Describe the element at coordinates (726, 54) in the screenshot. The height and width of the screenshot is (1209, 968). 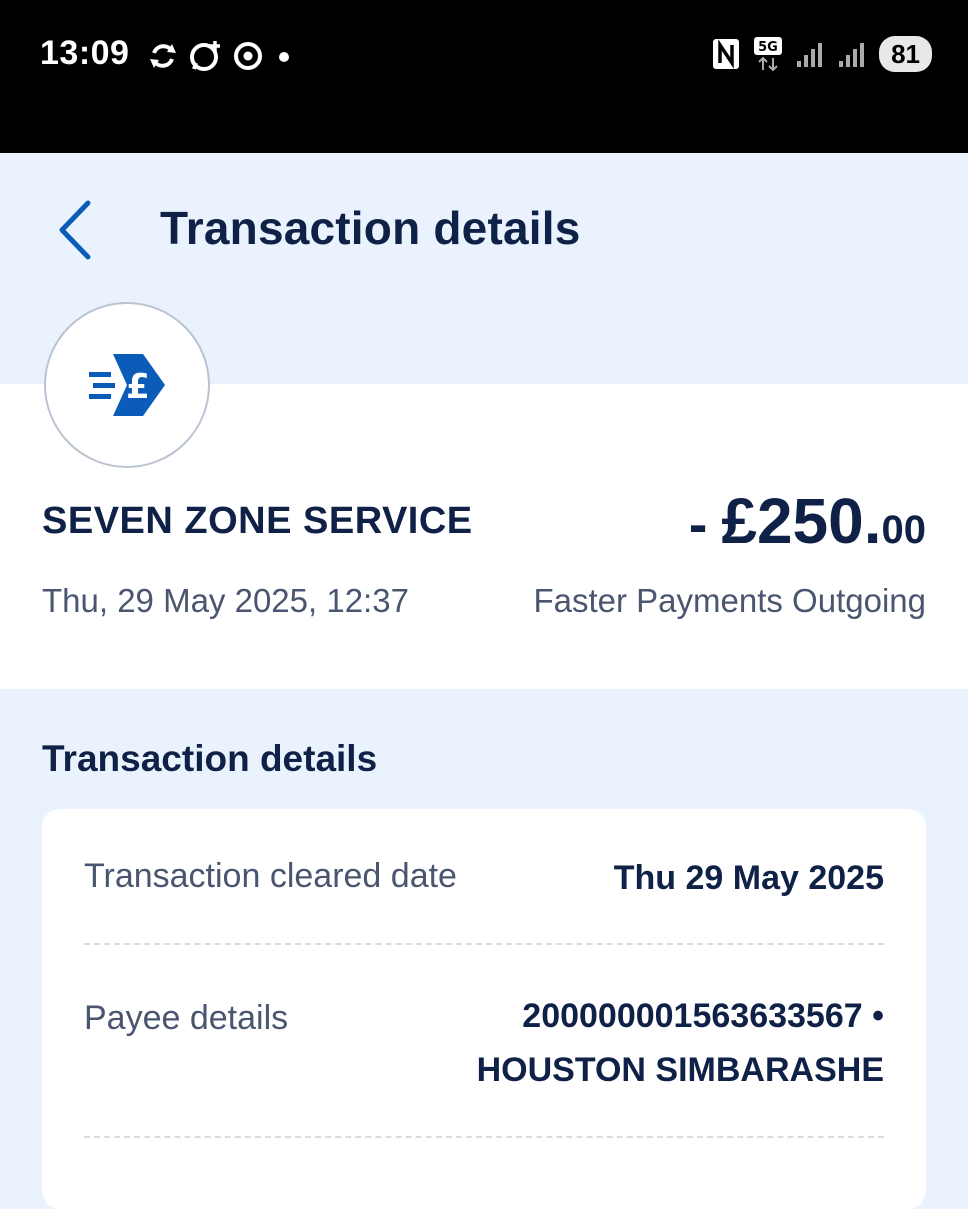
I see `nfc-icon` at that location.